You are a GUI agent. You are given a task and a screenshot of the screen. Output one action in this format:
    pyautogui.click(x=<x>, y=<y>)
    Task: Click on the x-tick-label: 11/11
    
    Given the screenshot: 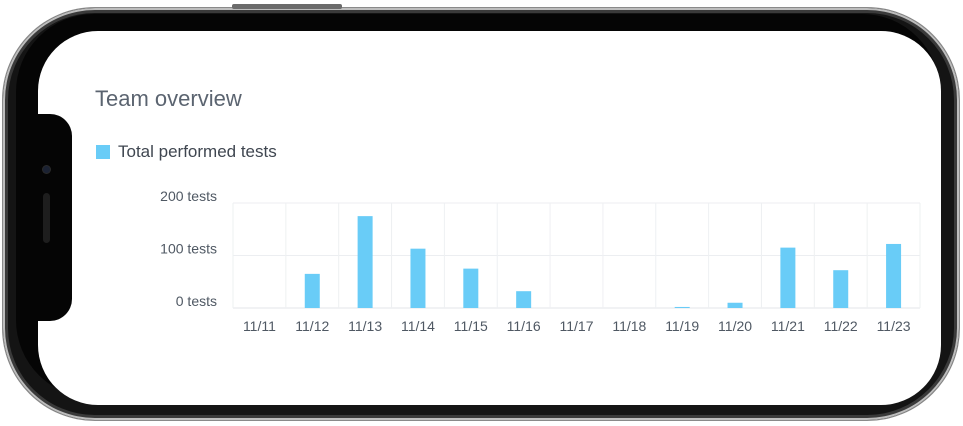 What is the action you would take?
    pyautogui.click(x=259, y=326)
    